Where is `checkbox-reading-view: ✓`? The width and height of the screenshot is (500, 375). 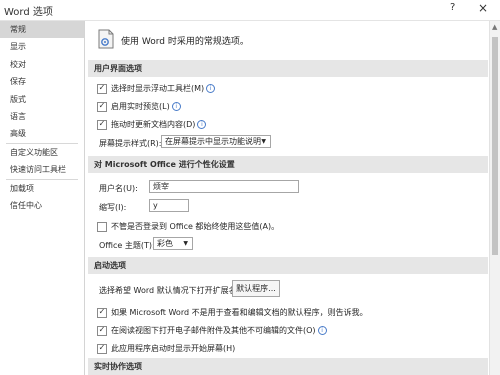
checkbox-reading-view: ✓ is located at coordinates (102, 330).